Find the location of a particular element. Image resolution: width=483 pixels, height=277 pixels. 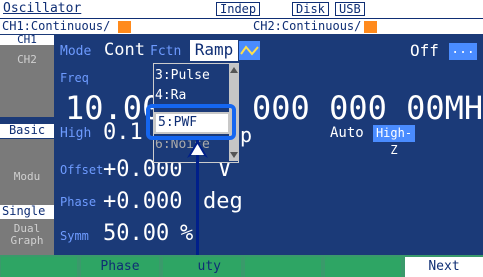

symm-value: 50.00 is located at coordinates (136, 233).